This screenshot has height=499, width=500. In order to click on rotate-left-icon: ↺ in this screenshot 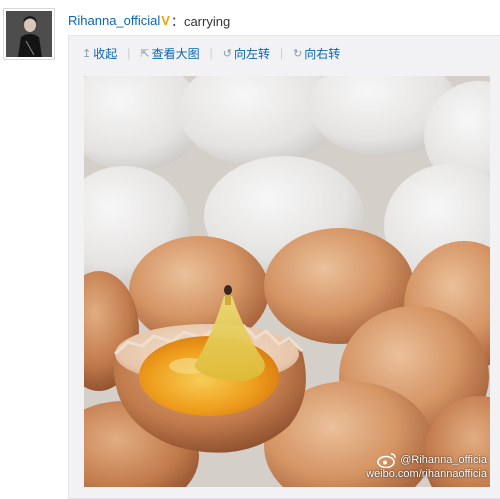, I will do `click(227, 53)`.